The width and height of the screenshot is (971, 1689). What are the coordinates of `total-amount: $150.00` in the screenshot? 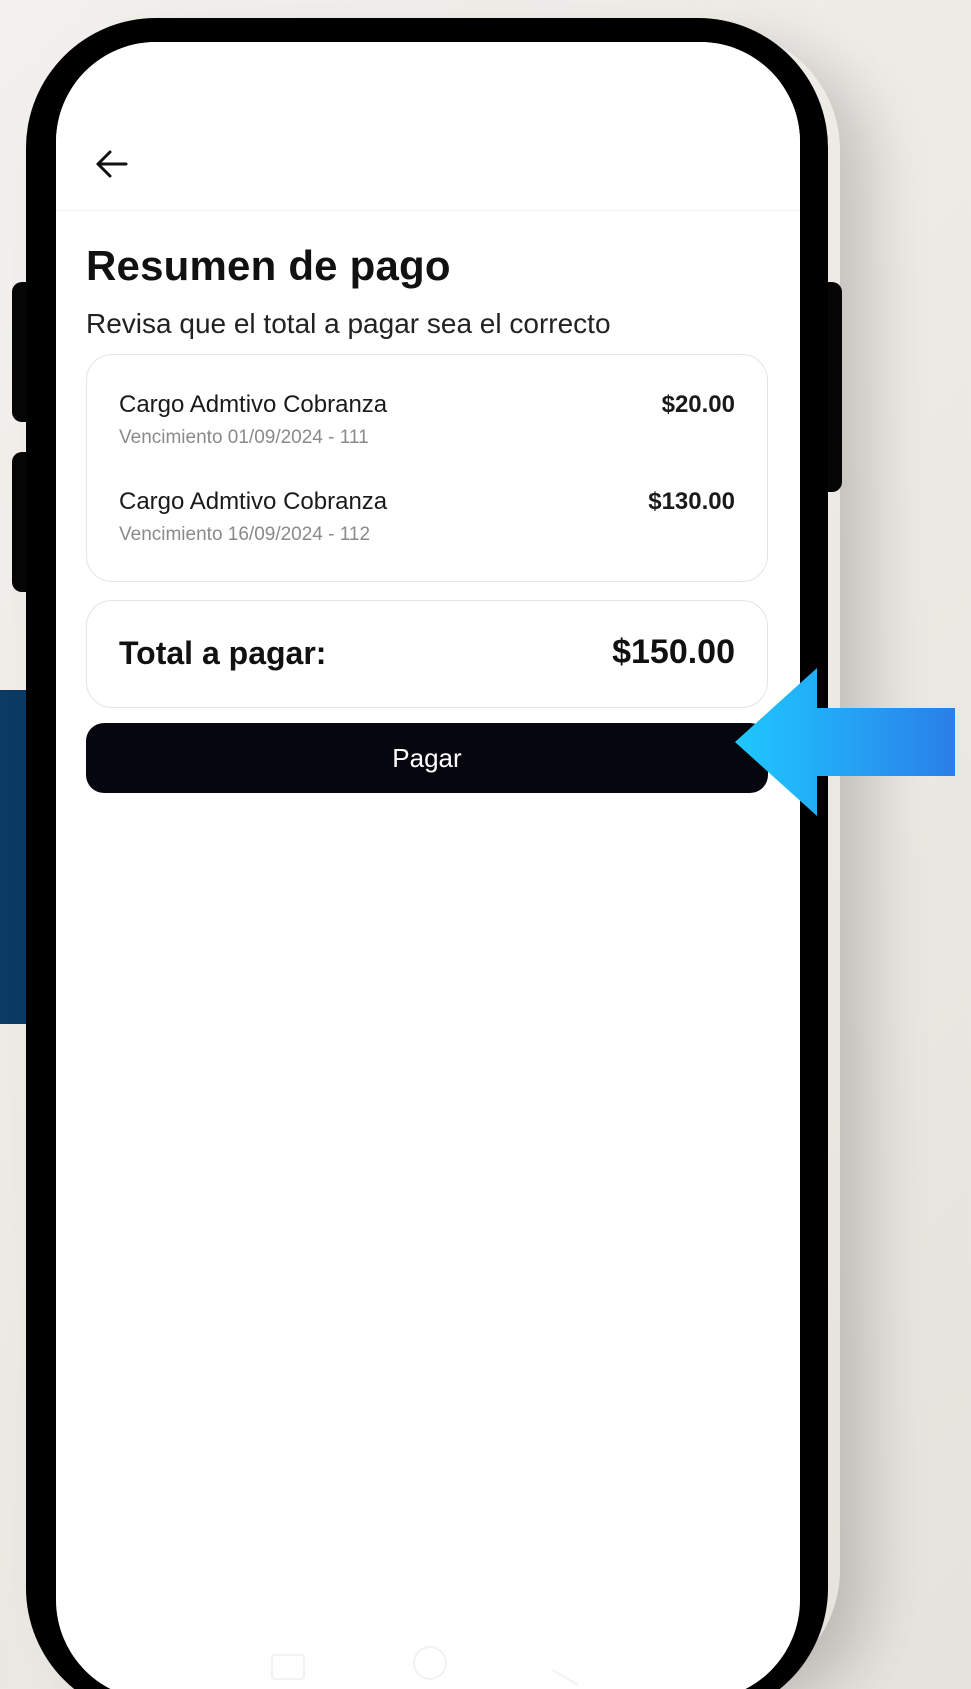 It's located at (673, 652).